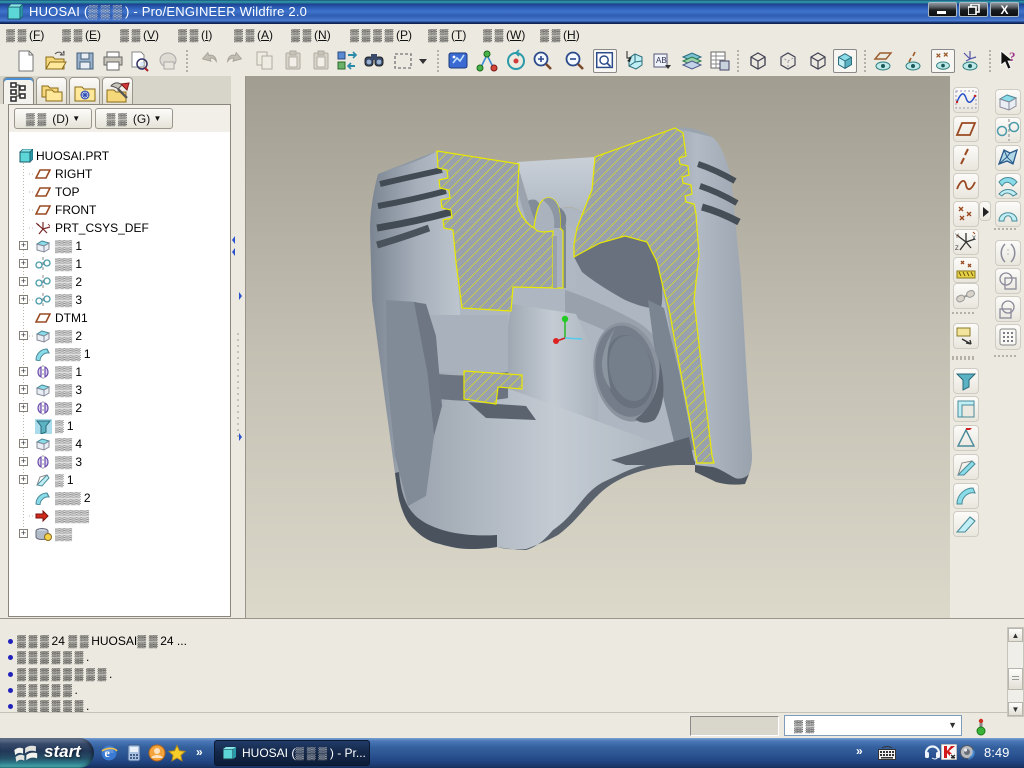 The width and height of the screenshot is (1024, 768). Describe the element at coordinates (661, 60) in the screenshot. I see `svg-text: AB` at that location.